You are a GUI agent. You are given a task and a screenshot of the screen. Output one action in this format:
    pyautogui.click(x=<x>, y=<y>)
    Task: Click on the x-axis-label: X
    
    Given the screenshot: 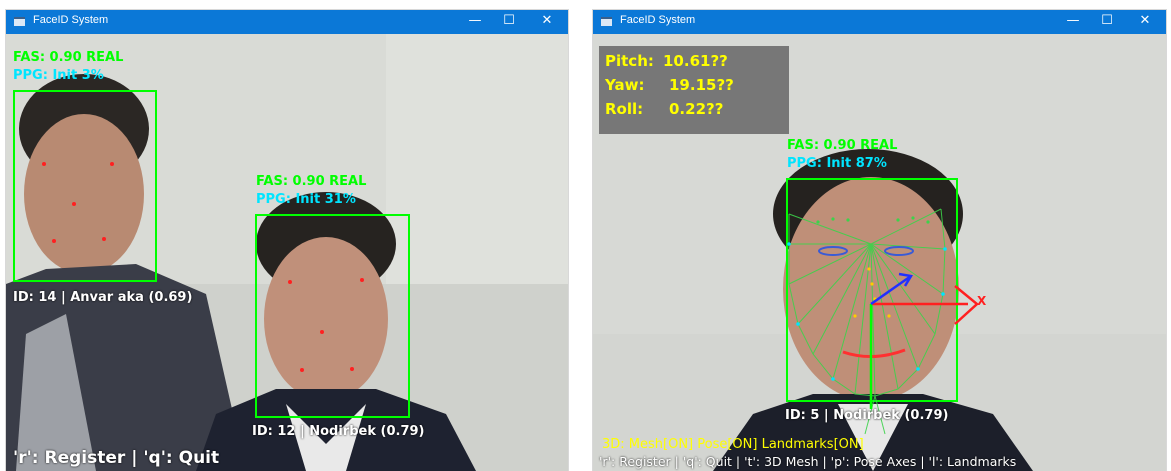 What is the action you would take?
    pyautogui.click(x=982, y=301)
    